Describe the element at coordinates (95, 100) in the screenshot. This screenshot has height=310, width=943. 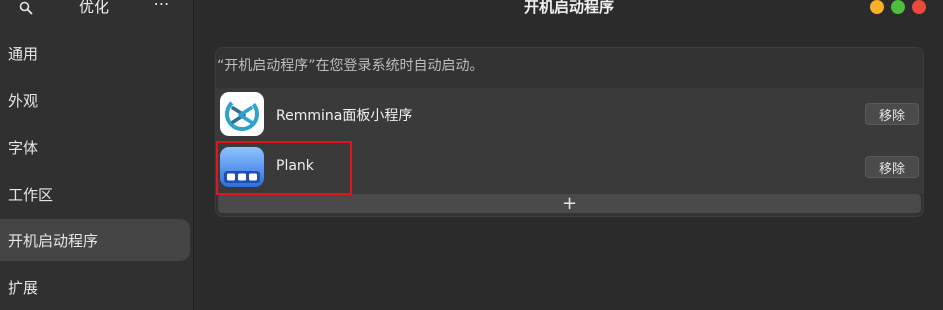
I see `sidebar-item-appearance: 外观` at that location.